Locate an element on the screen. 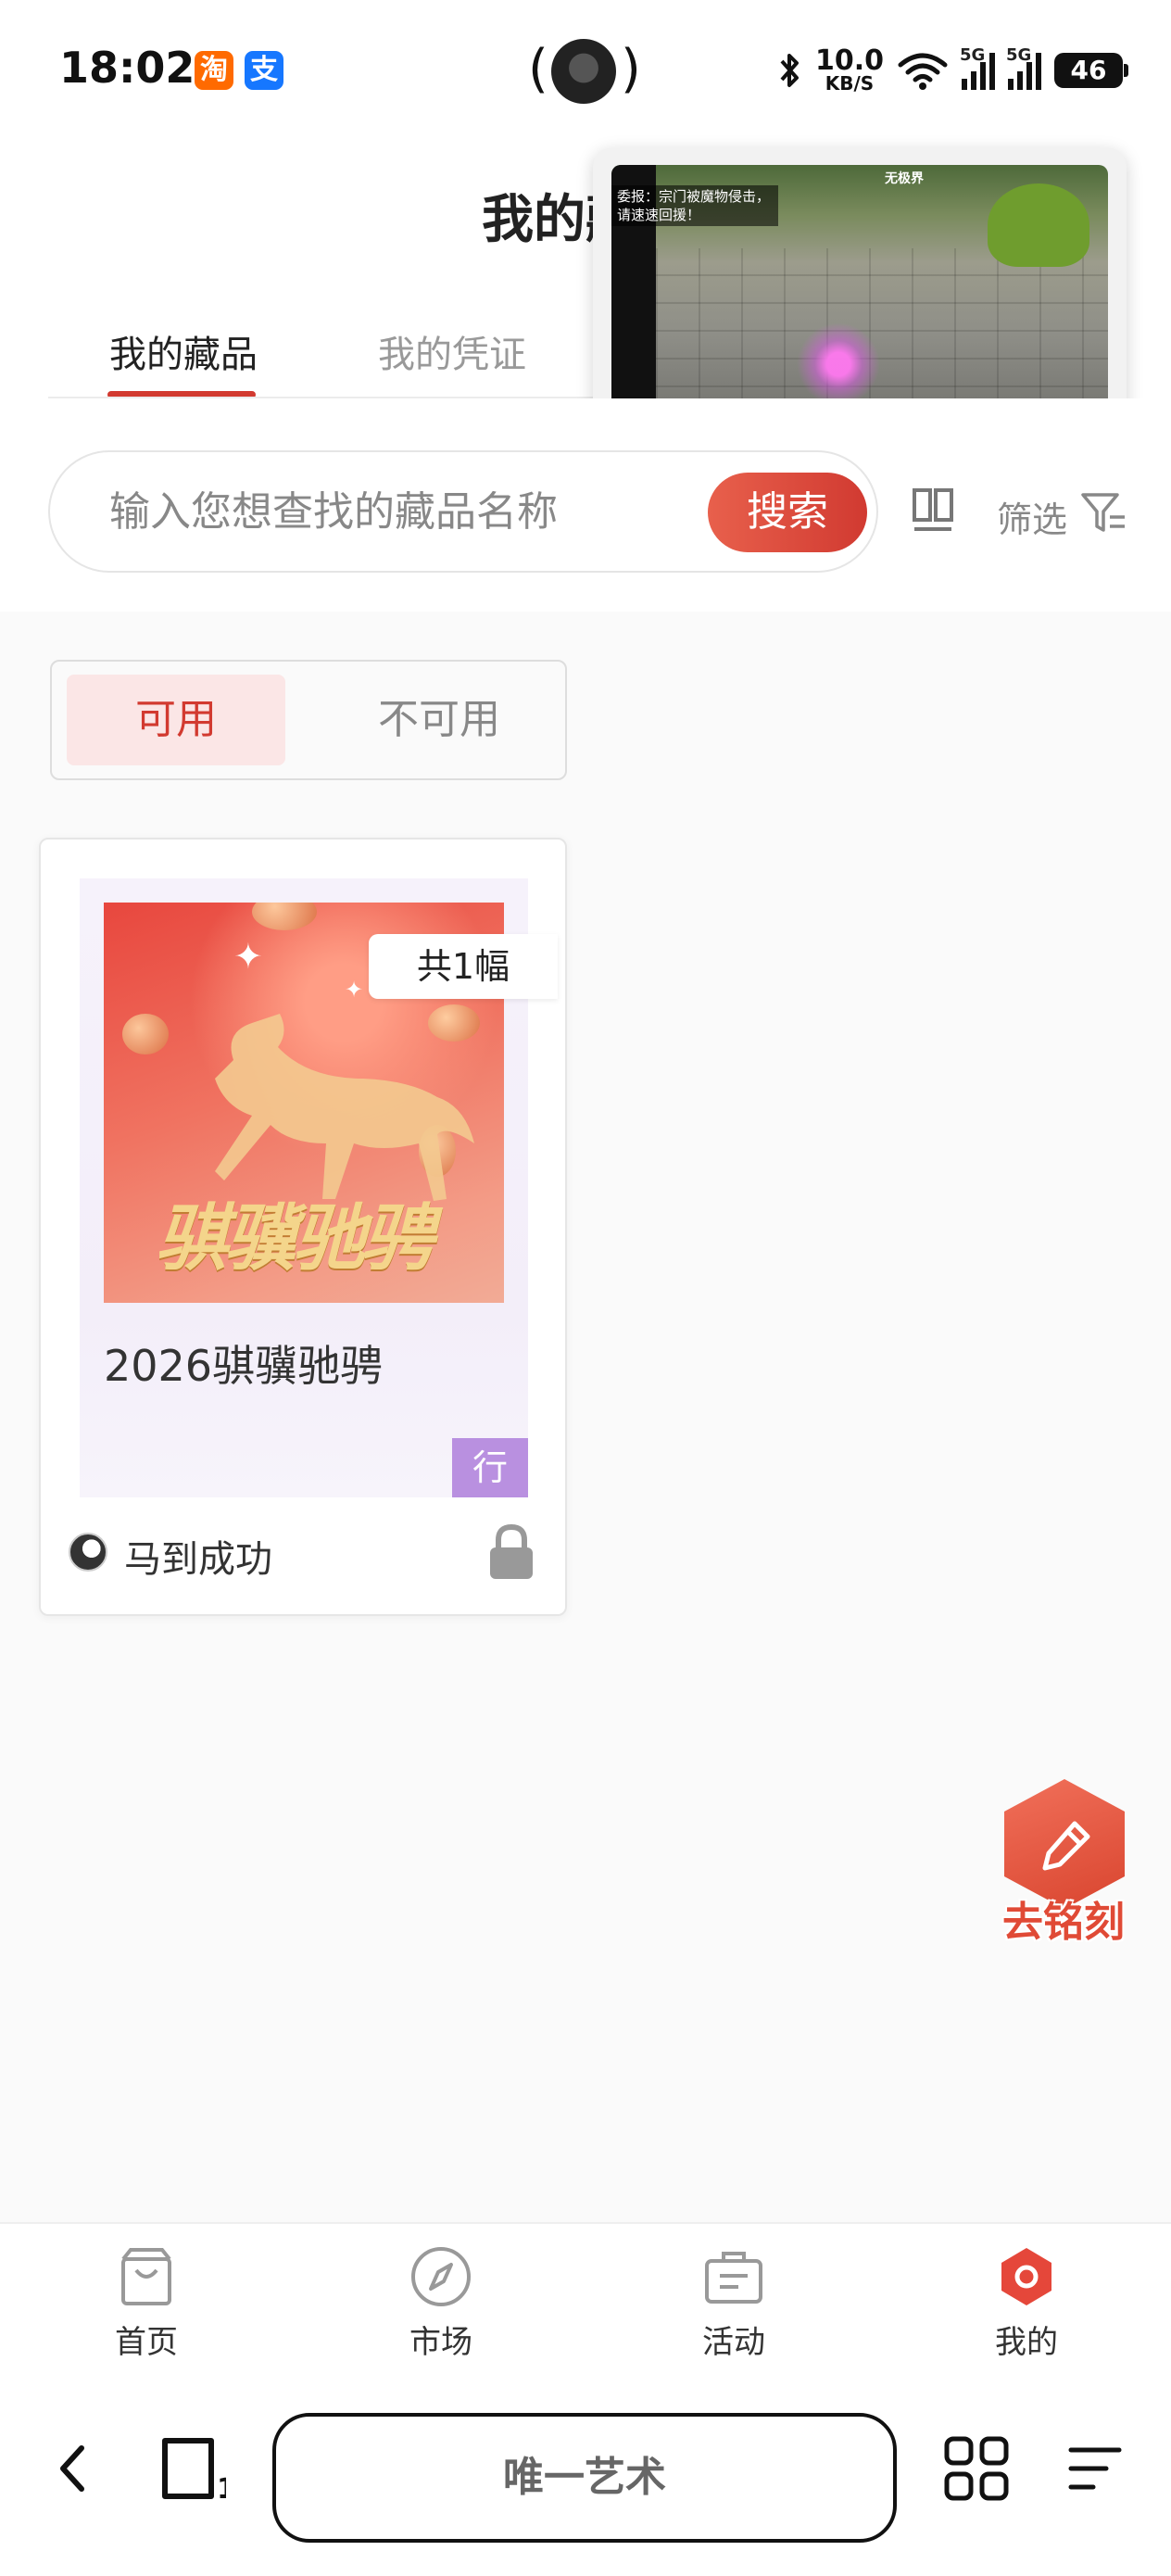 This screenshot has width=1171, height=2576. hexagon-profile-icon is located at coordinates (1026, 2276).